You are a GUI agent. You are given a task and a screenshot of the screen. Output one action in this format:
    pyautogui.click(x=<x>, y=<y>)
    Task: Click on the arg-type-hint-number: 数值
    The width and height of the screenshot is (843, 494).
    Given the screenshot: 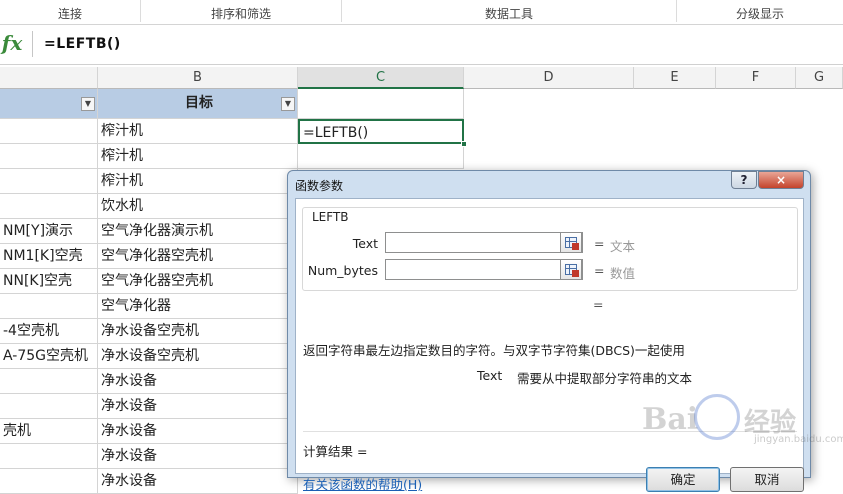 What is the action you would take?
    pyautogui.click(x=623, y=273)
    